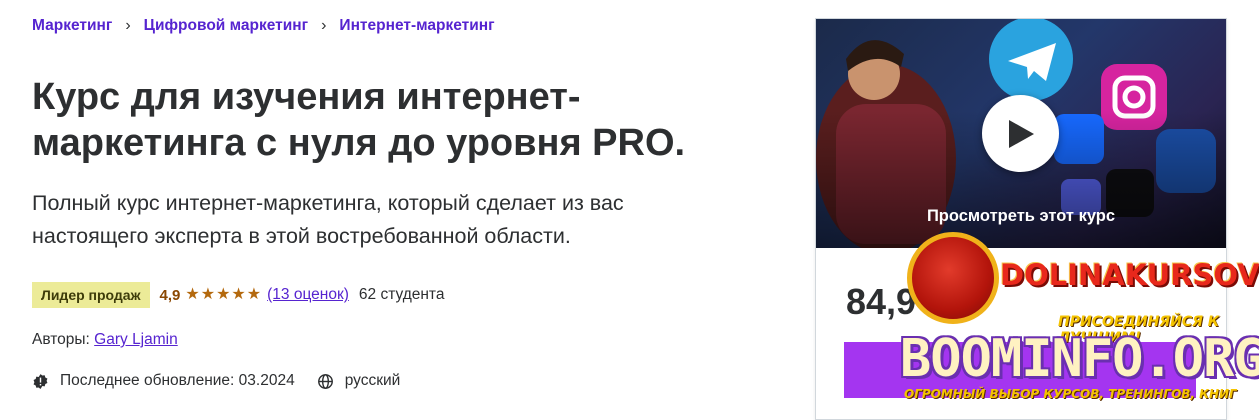 The width and height of the screenshot is (1259, 420). I want to click on play-icon, so click(1020, 133).